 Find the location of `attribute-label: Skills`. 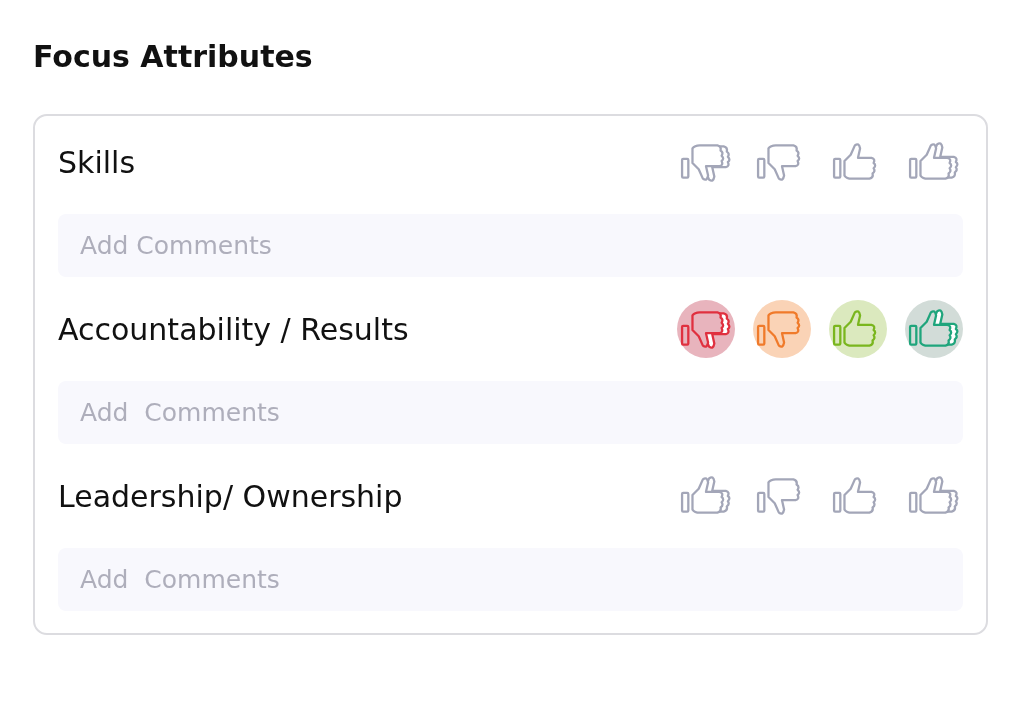

attribute-label: Skills is located at coordinates (97, 162).